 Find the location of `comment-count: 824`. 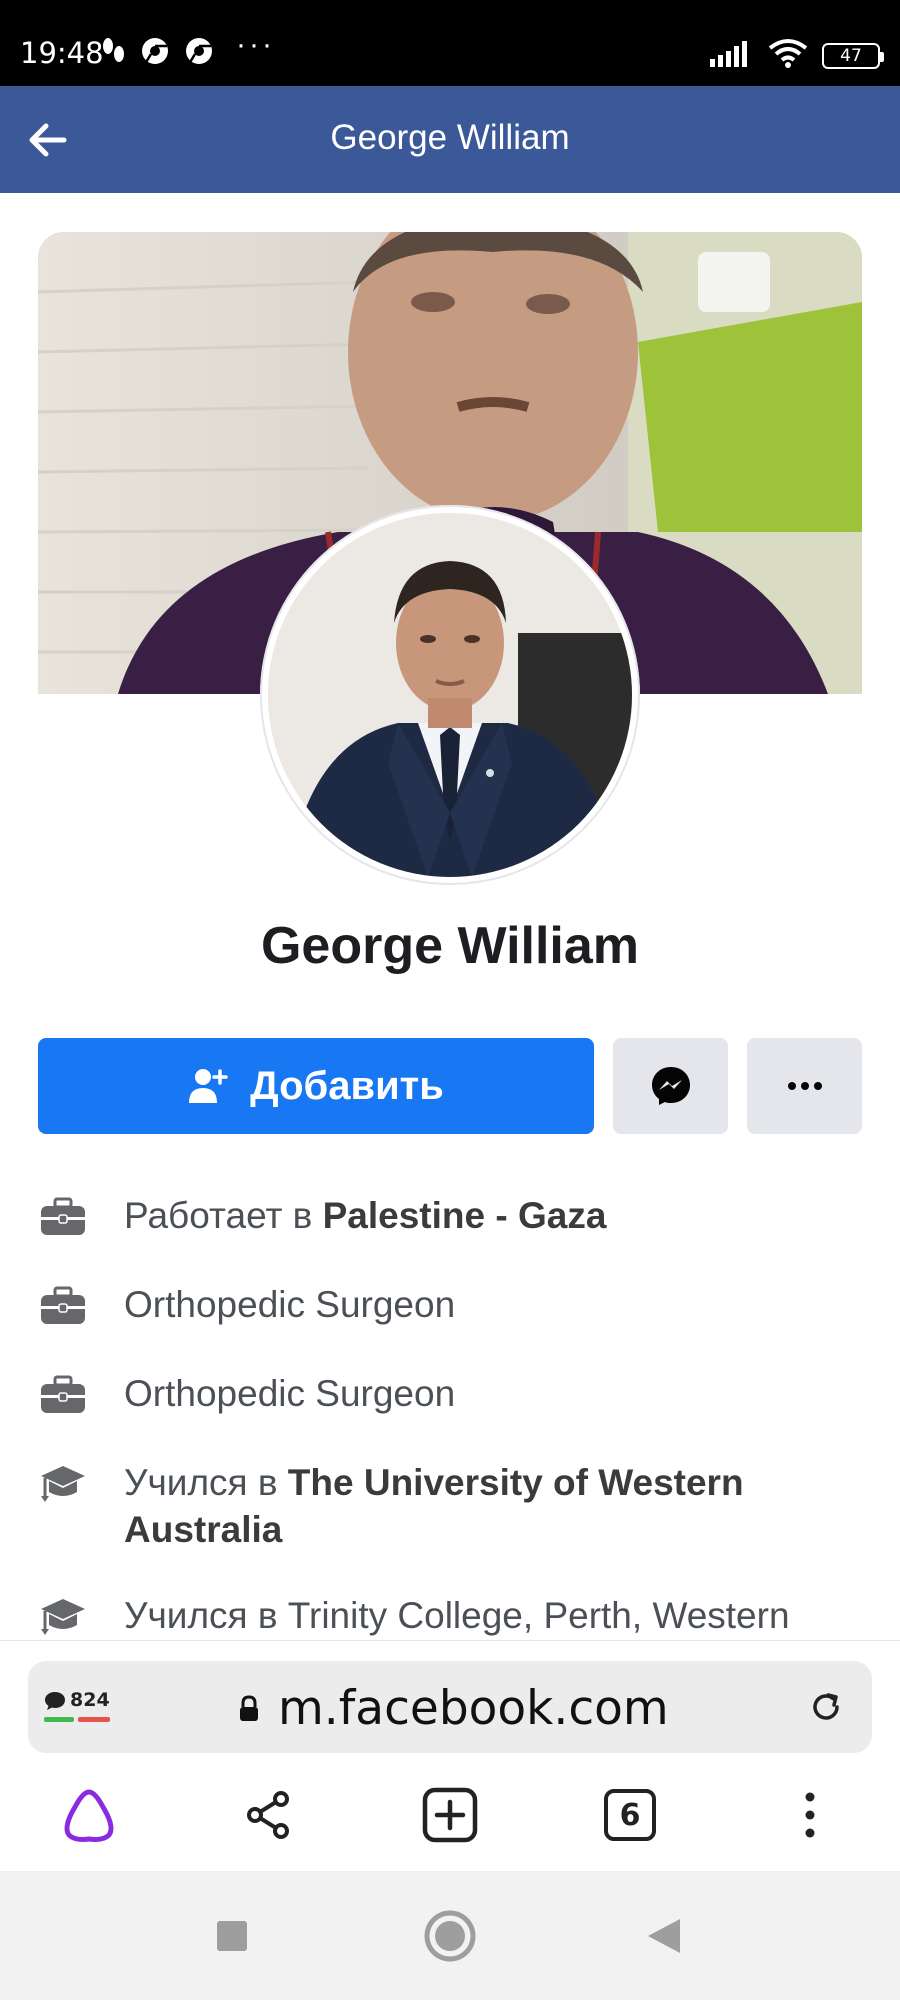

comment-count: 824 is located at coordinates (90, 1700).